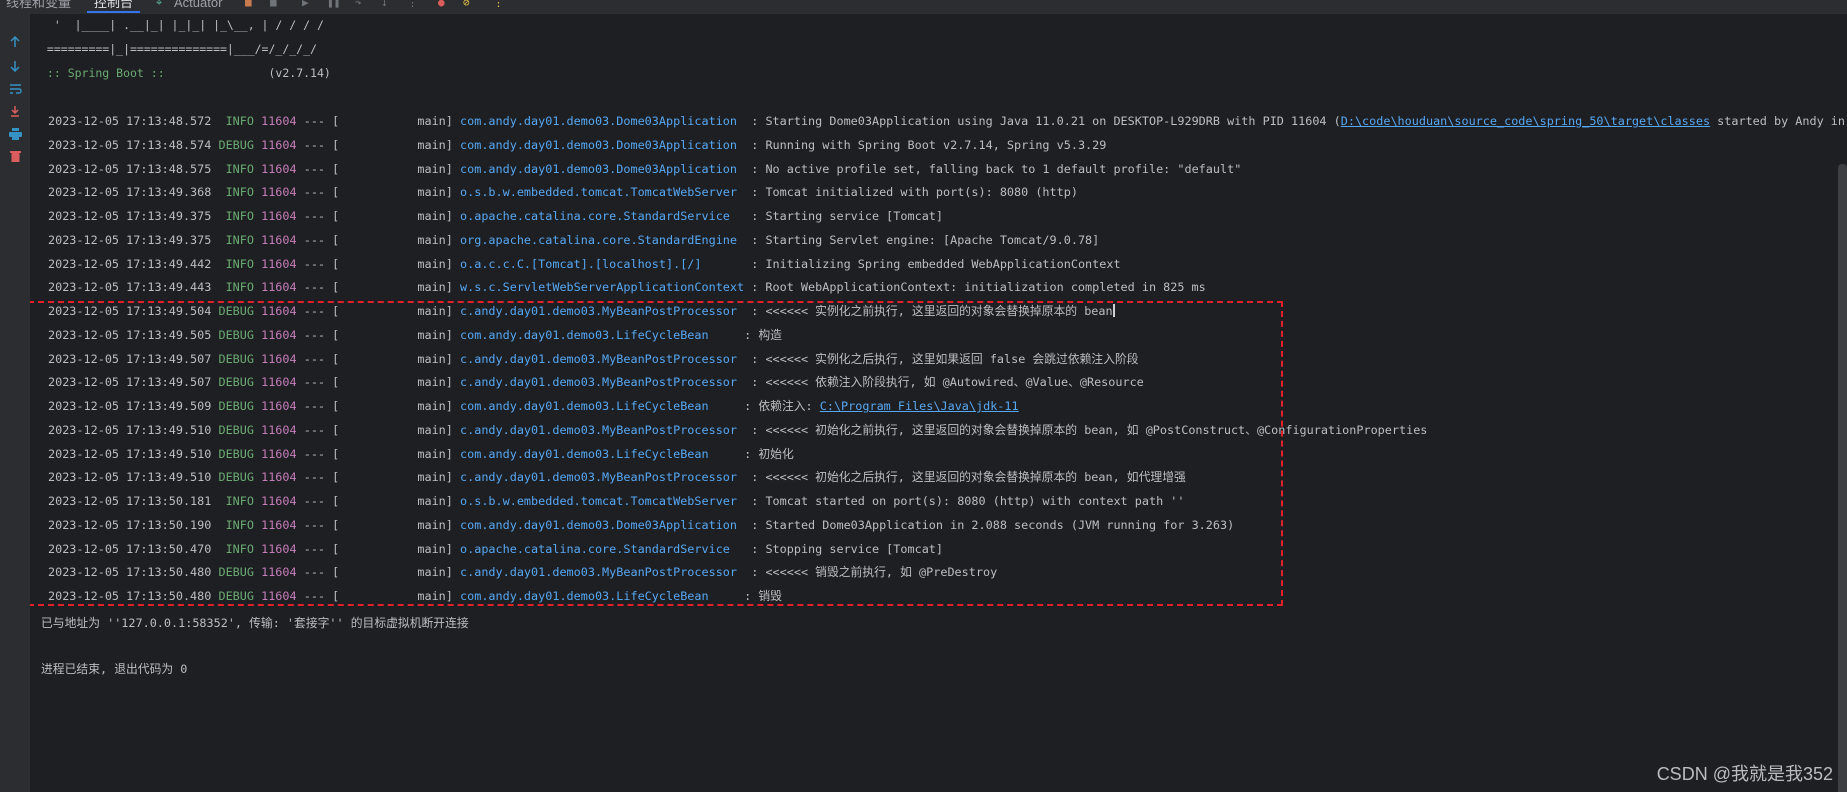 The image size is (1847, 792). Describe the element at coordinates (358, 5) in the screenshot. I see `step-over-icon: ↷` at that location.